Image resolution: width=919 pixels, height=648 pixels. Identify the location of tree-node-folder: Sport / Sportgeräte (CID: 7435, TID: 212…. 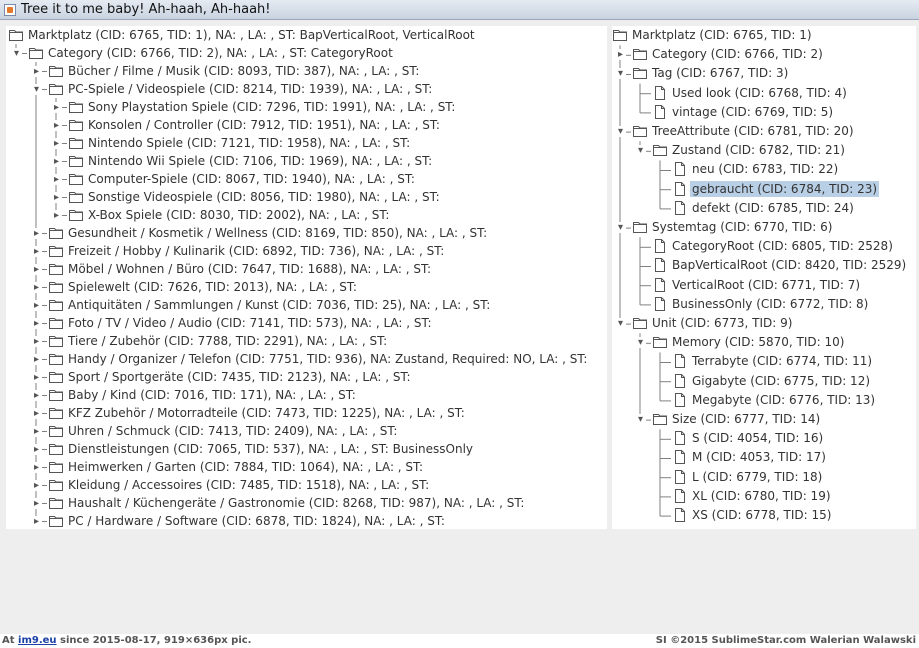
(229, 377).